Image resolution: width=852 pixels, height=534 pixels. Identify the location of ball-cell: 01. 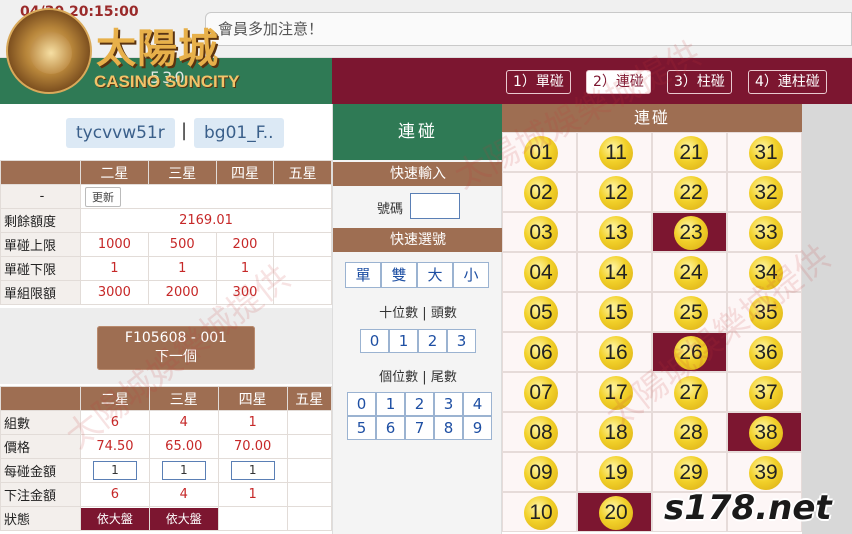
(539, 152).